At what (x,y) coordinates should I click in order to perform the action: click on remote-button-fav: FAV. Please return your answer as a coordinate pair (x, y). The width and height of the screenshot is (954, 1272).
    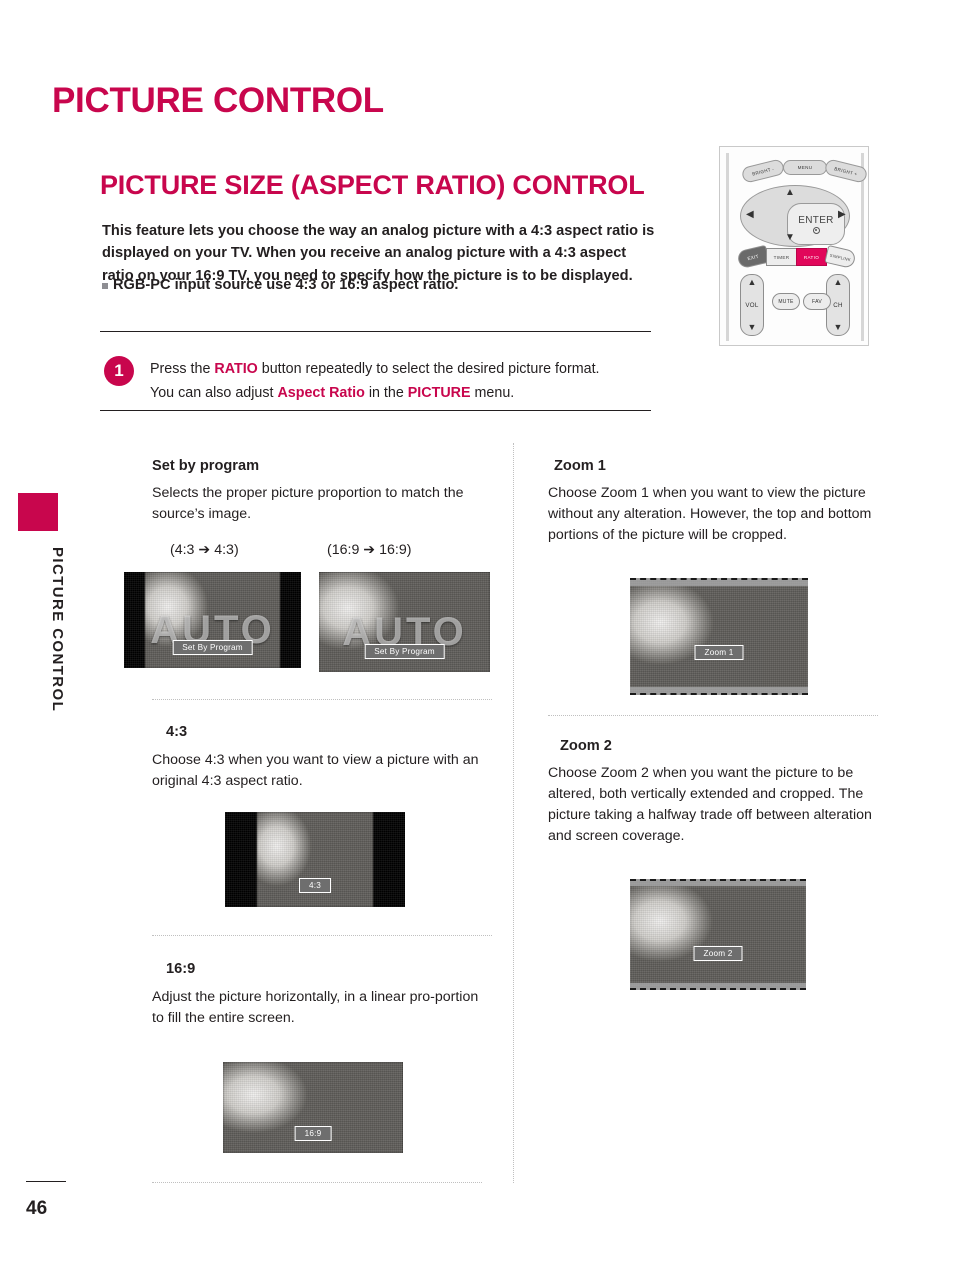
    Looking at the image, I should click on (817, 301).